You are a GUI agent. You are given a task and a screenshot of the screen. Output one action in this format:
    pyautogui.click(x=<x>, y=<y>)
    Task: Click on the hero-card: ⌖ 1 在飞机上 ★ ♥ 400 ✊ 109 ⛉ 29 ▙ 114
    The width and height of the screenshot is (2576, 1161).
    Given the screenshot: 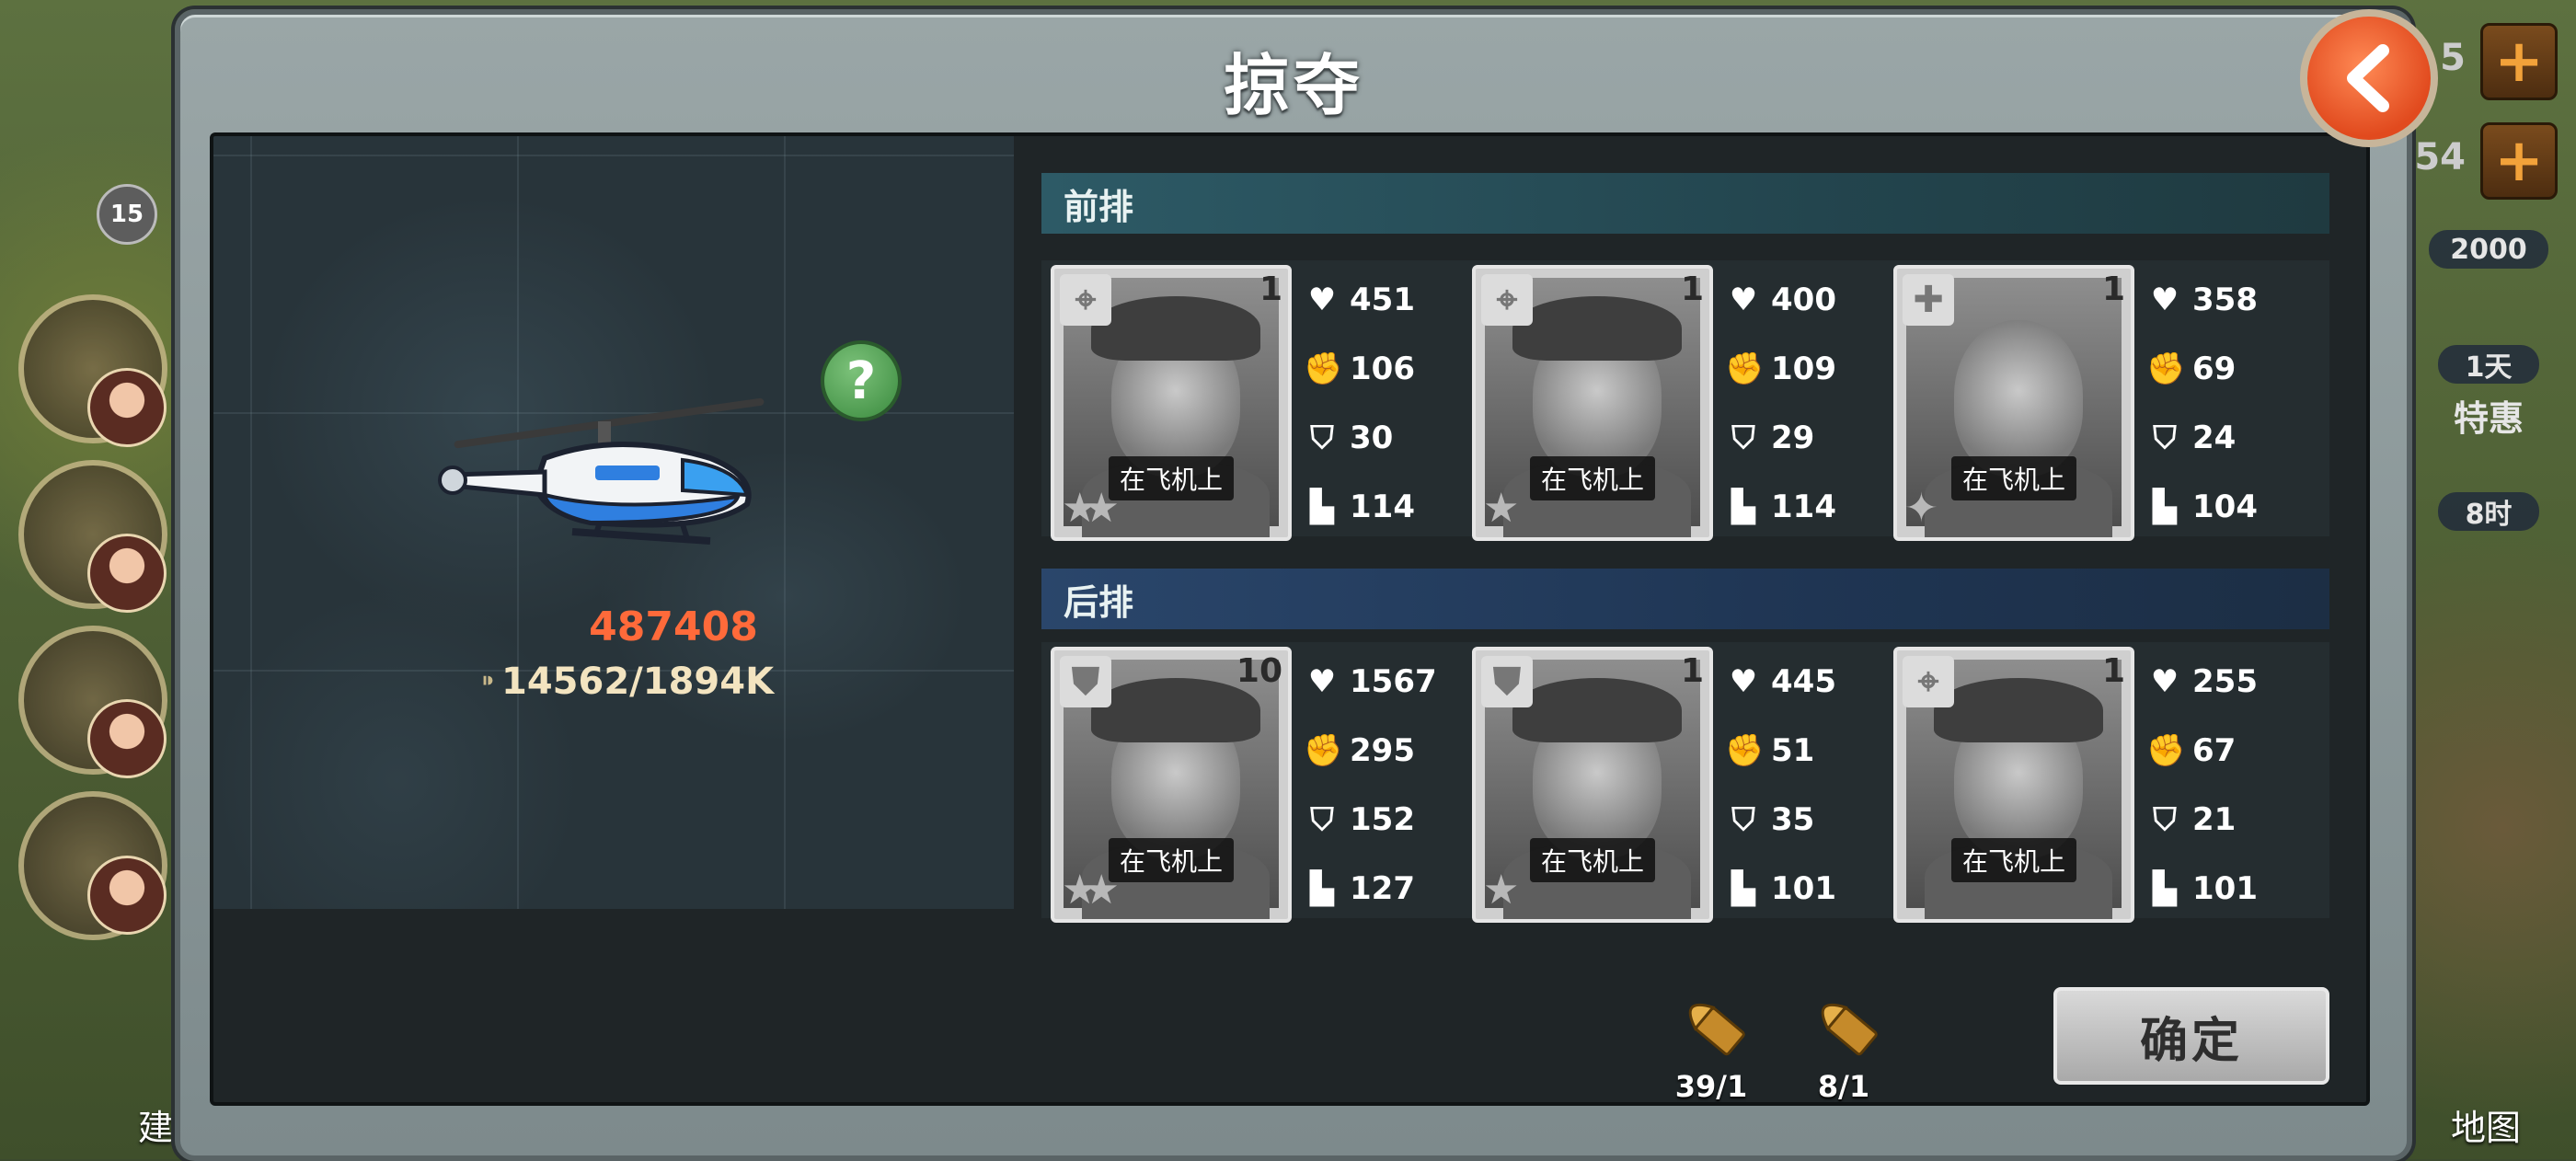 What is the action you would take?
    pyautogui.click(x=1681, y=403)
    